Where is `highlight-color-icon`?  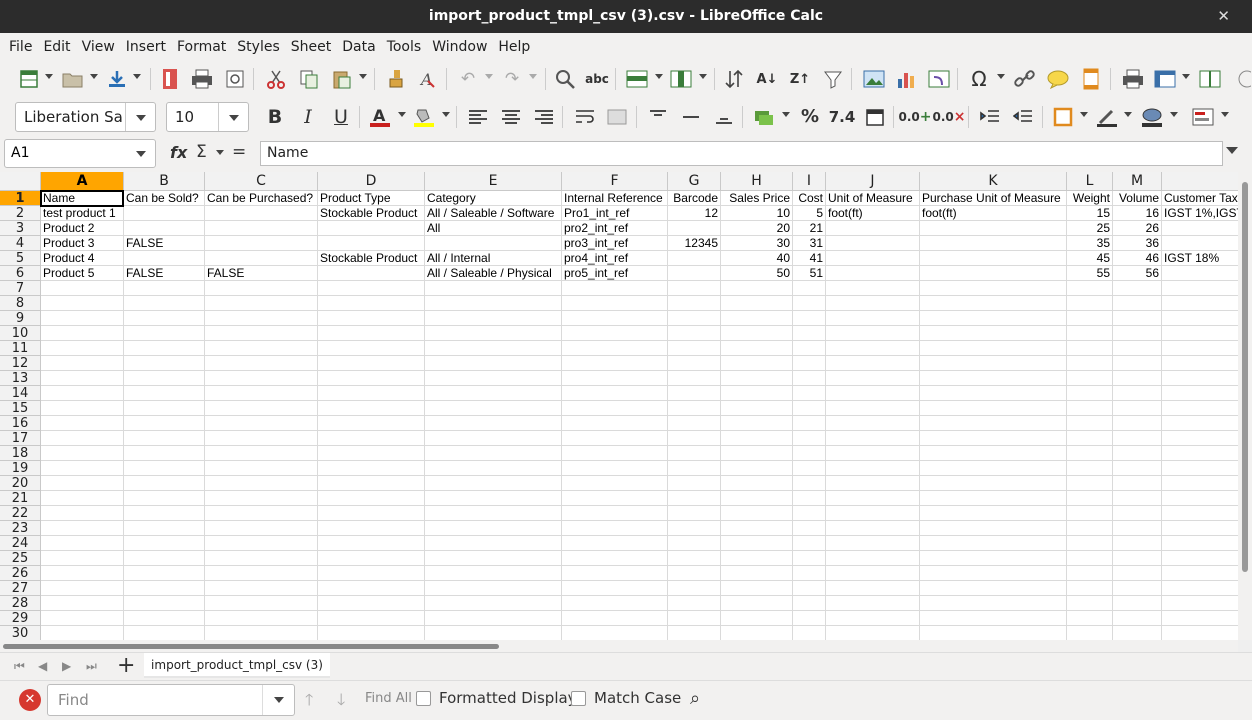
highlight-color-icon is located at coordinates (424, 117).